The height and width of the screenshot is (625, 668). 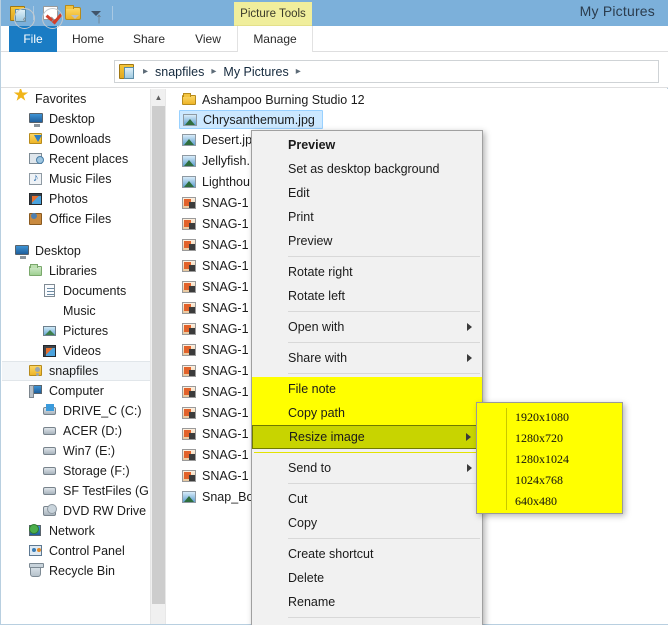 What do you see at coordinates (76, 139) in the screenshot?
I see `sidebar-item-downloads: Downloads` at bounding box center [76, 139].